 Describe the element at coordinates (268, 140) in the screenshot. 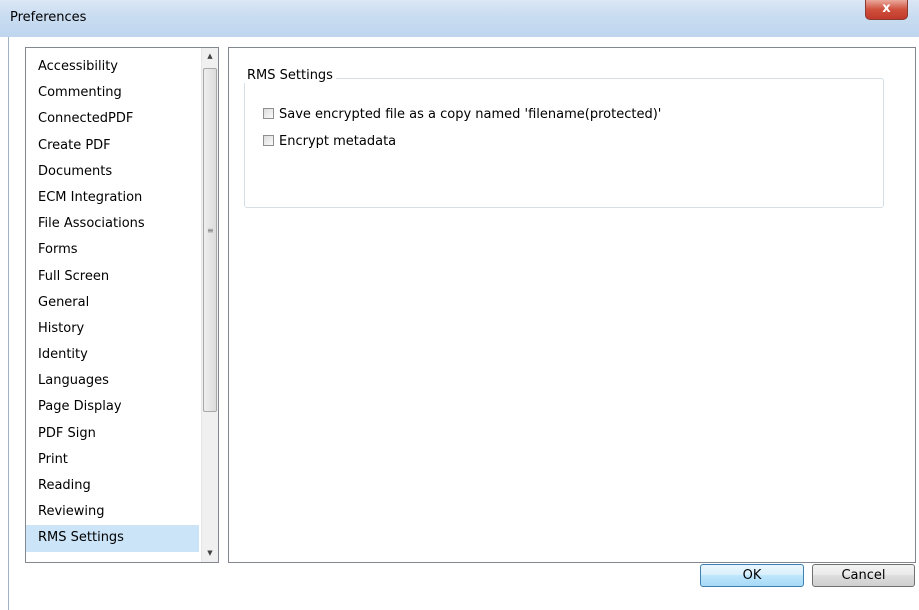

I see `encrypt-metadata-checkbox` at that location.